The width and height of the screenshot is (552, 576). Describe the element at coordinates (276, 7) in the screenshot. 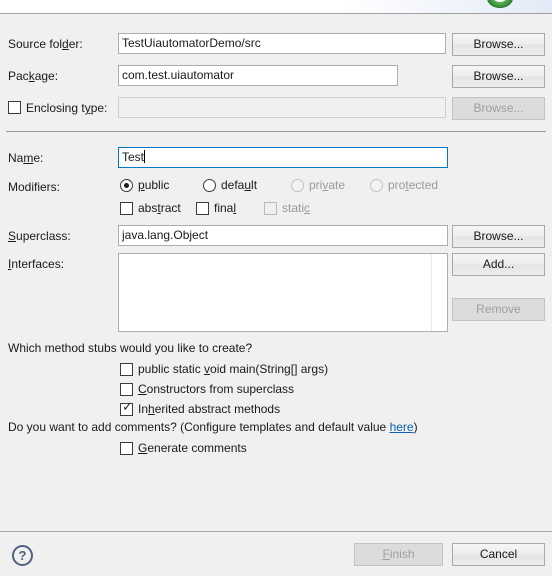

I see `dialog-header-strip` at that location.